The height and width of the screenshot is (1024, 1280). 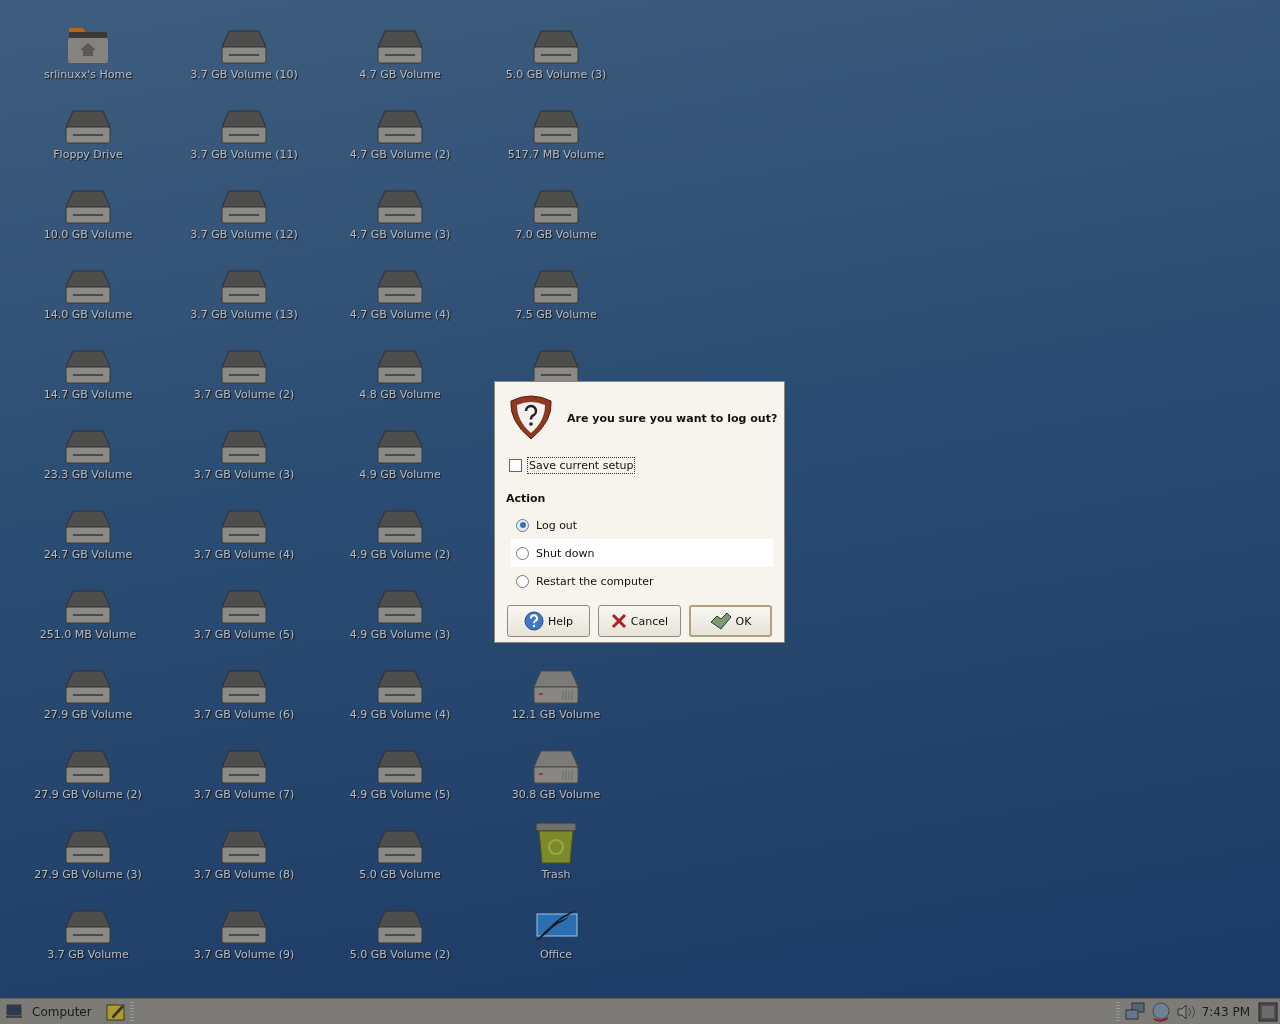 What do you see at coordinates (400, 314) in the screenshot?
I see `desktop-icon-label: 4.7 GB Volume (4)` at bounding box center [400, 314].